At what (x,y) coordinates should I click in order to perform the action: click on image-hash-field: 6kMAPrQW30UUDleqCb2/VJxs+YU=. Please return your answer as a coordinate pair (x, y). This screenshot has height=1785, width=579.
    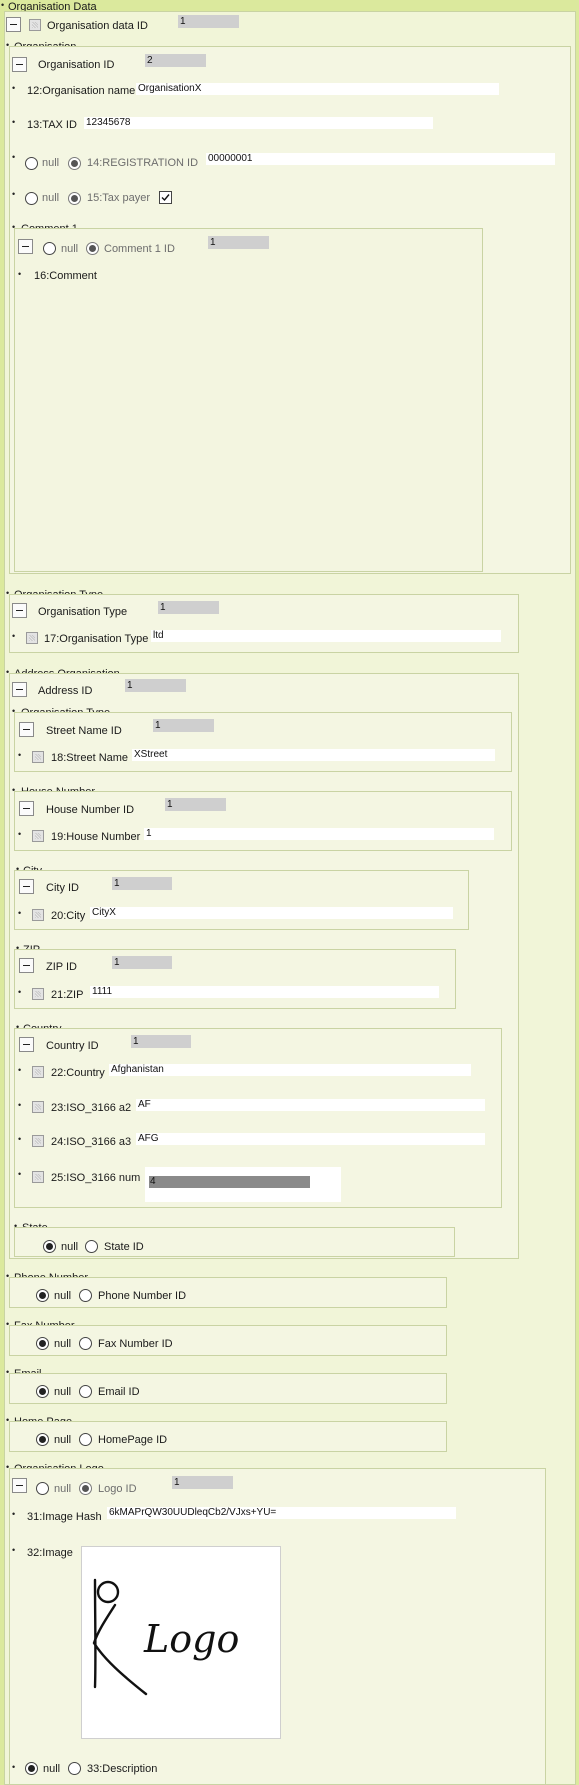
    Looking at the image, I should click on (281, 1513).